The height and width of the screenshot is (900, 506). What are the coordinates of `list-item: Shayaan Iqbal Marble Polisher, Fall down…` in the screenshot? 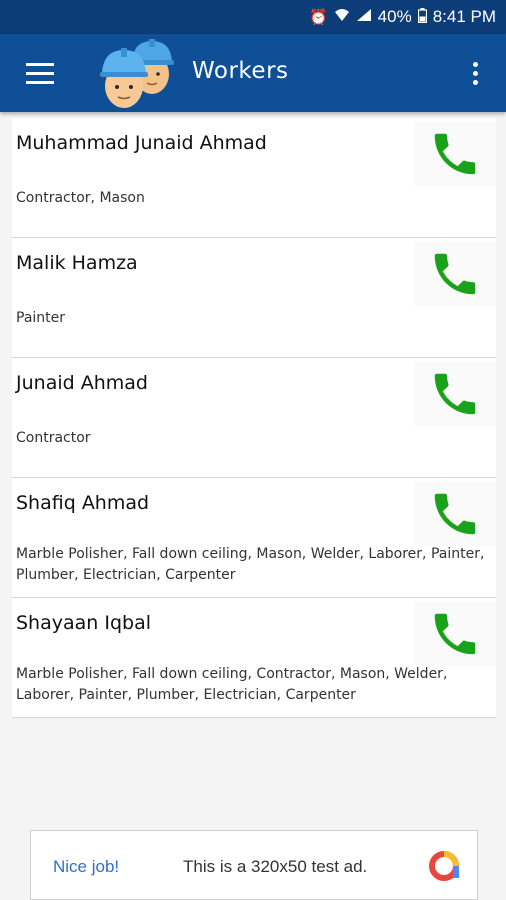 It's located at (254, 658).